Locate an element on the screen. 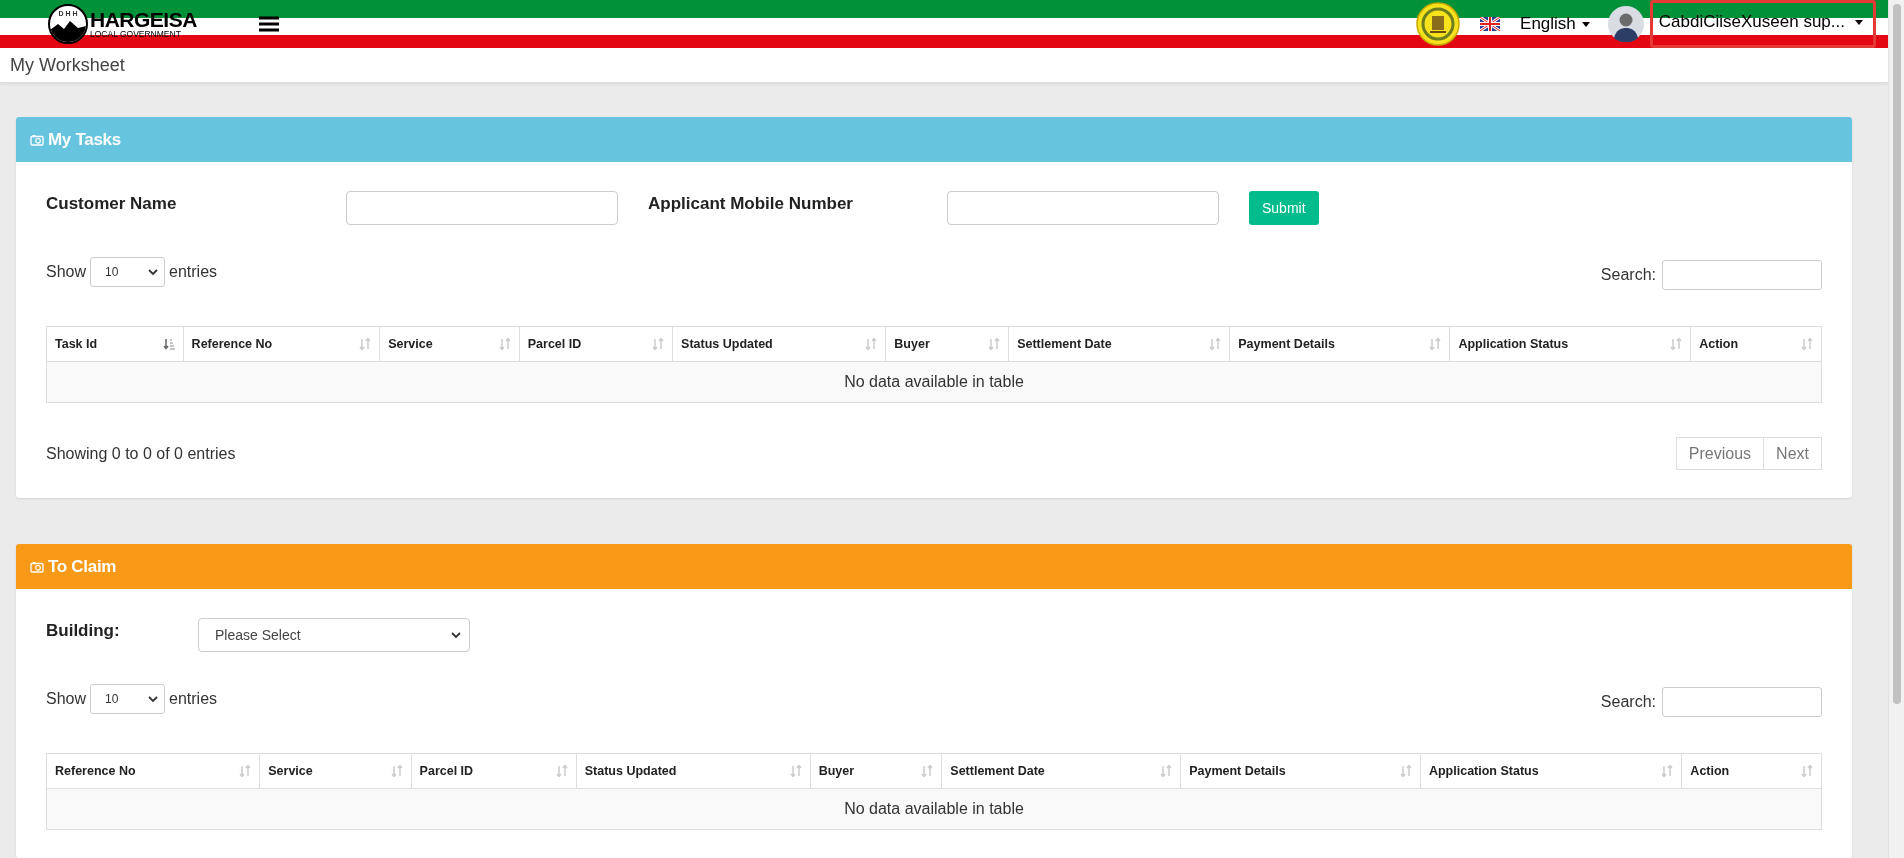  menu-button is located at coordinates (268, 24).